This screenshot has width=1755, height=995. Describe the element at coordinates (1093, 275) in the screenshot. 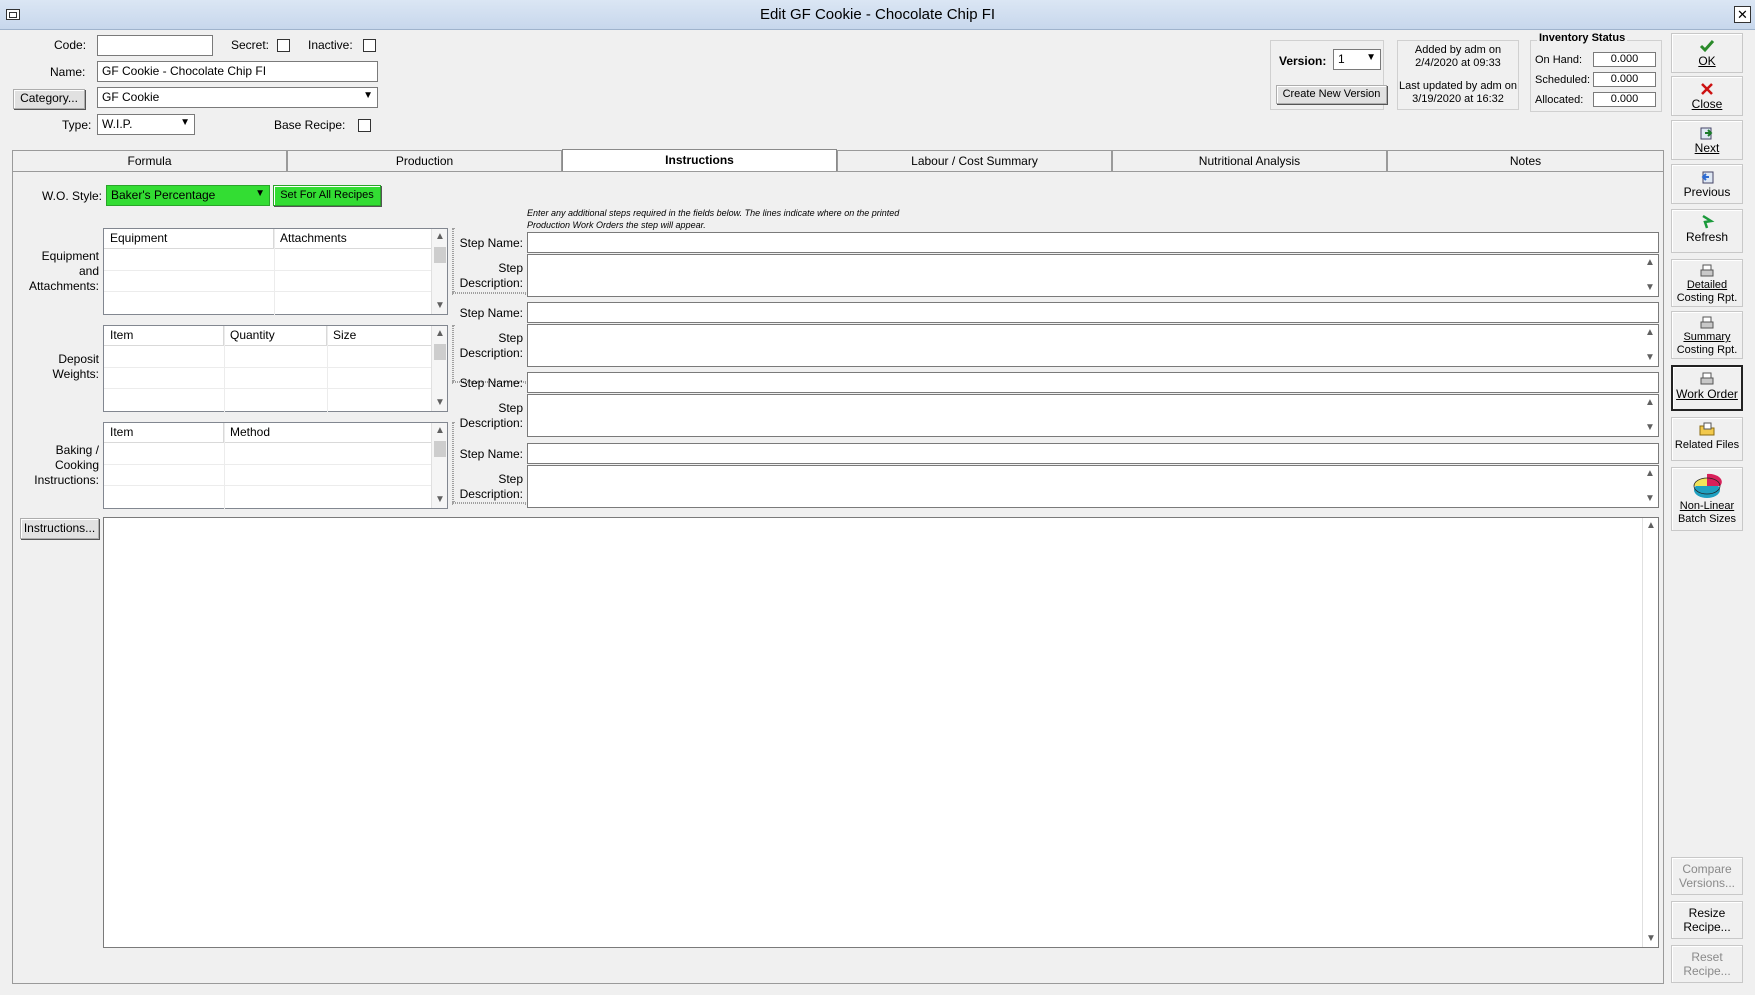

I see `step1-description-input: ▲ ▼` at that location.